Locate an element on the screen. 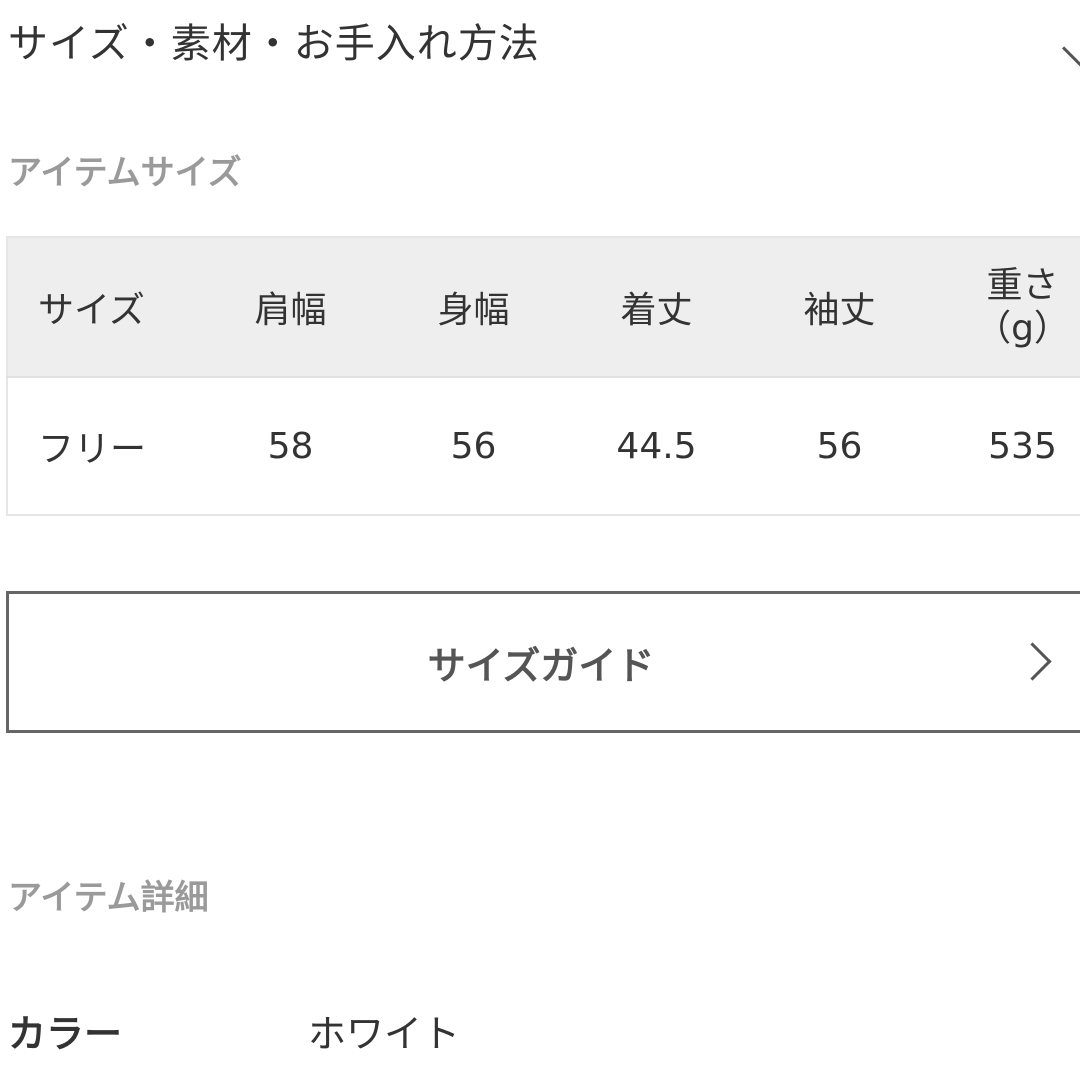  table-header-row: サイズ 肩幅 身幅 着丈 袖丈 重さ （g） is located at coordinates (543, 307).